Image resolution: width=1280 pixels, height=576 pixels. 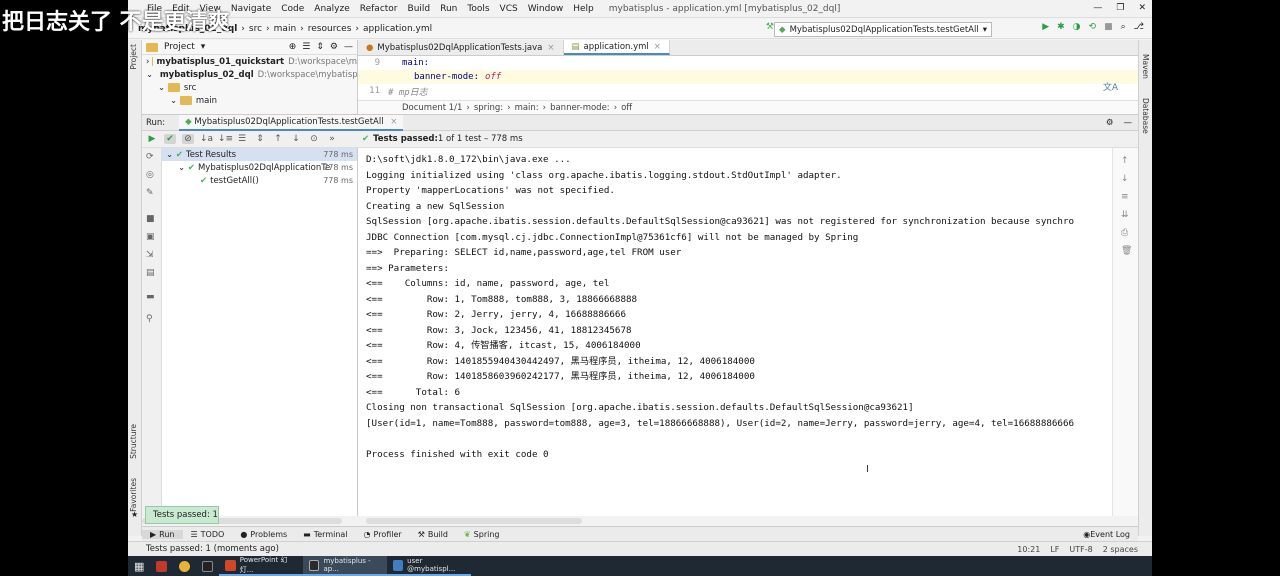 What do you see at coordinates (320, 47) in the screenshot?
I see `expand-icon: ⇕` at bounding box center [320, 47].